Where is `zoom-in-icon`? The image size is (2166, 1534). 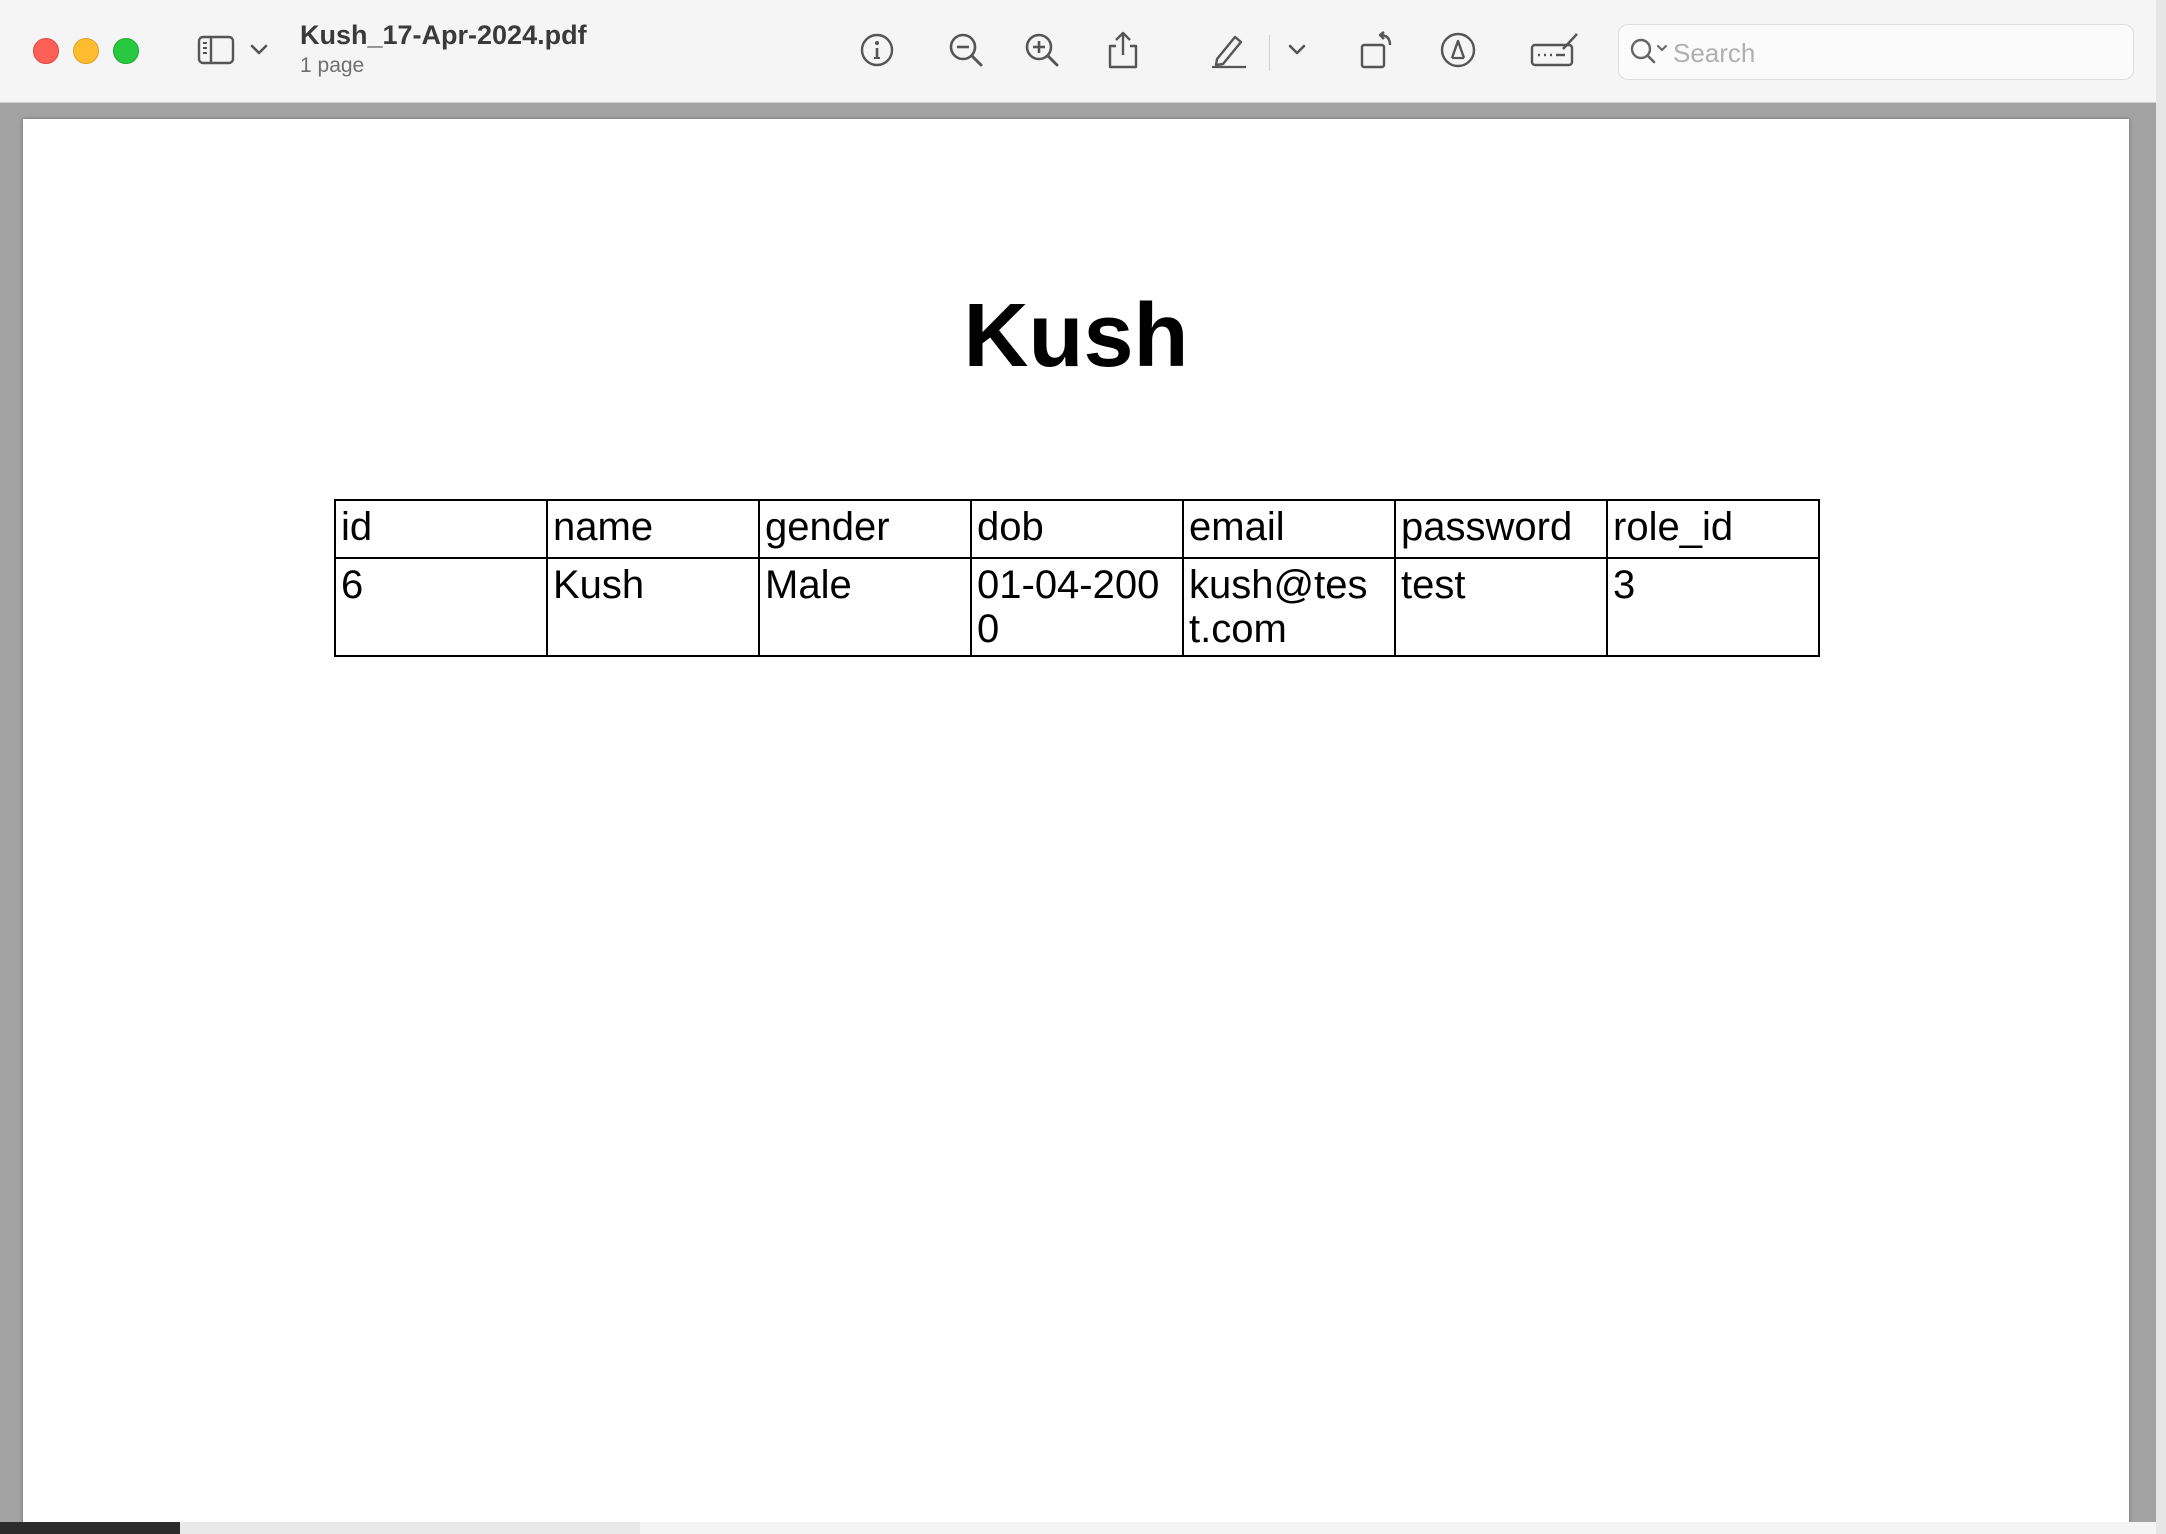 zoom-in-icon is located at coordinates (1042, 50).